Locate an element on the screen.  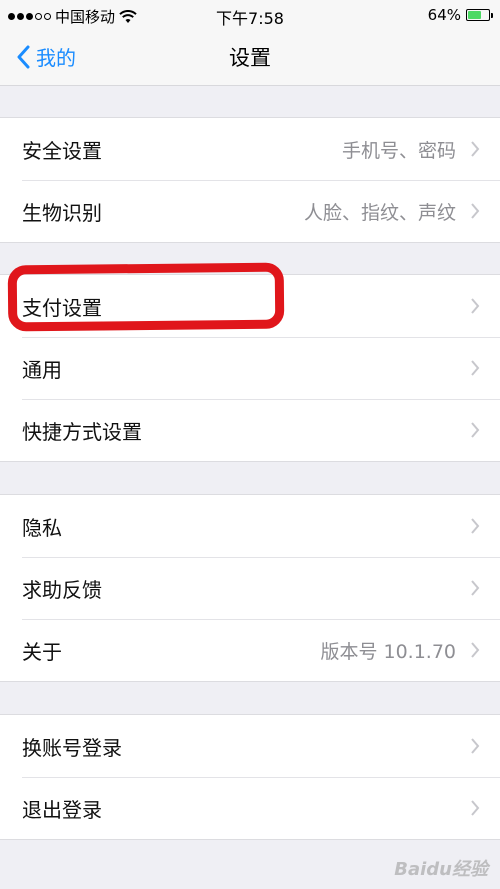
row-label: 关于 is located at coordinates (42, 651).